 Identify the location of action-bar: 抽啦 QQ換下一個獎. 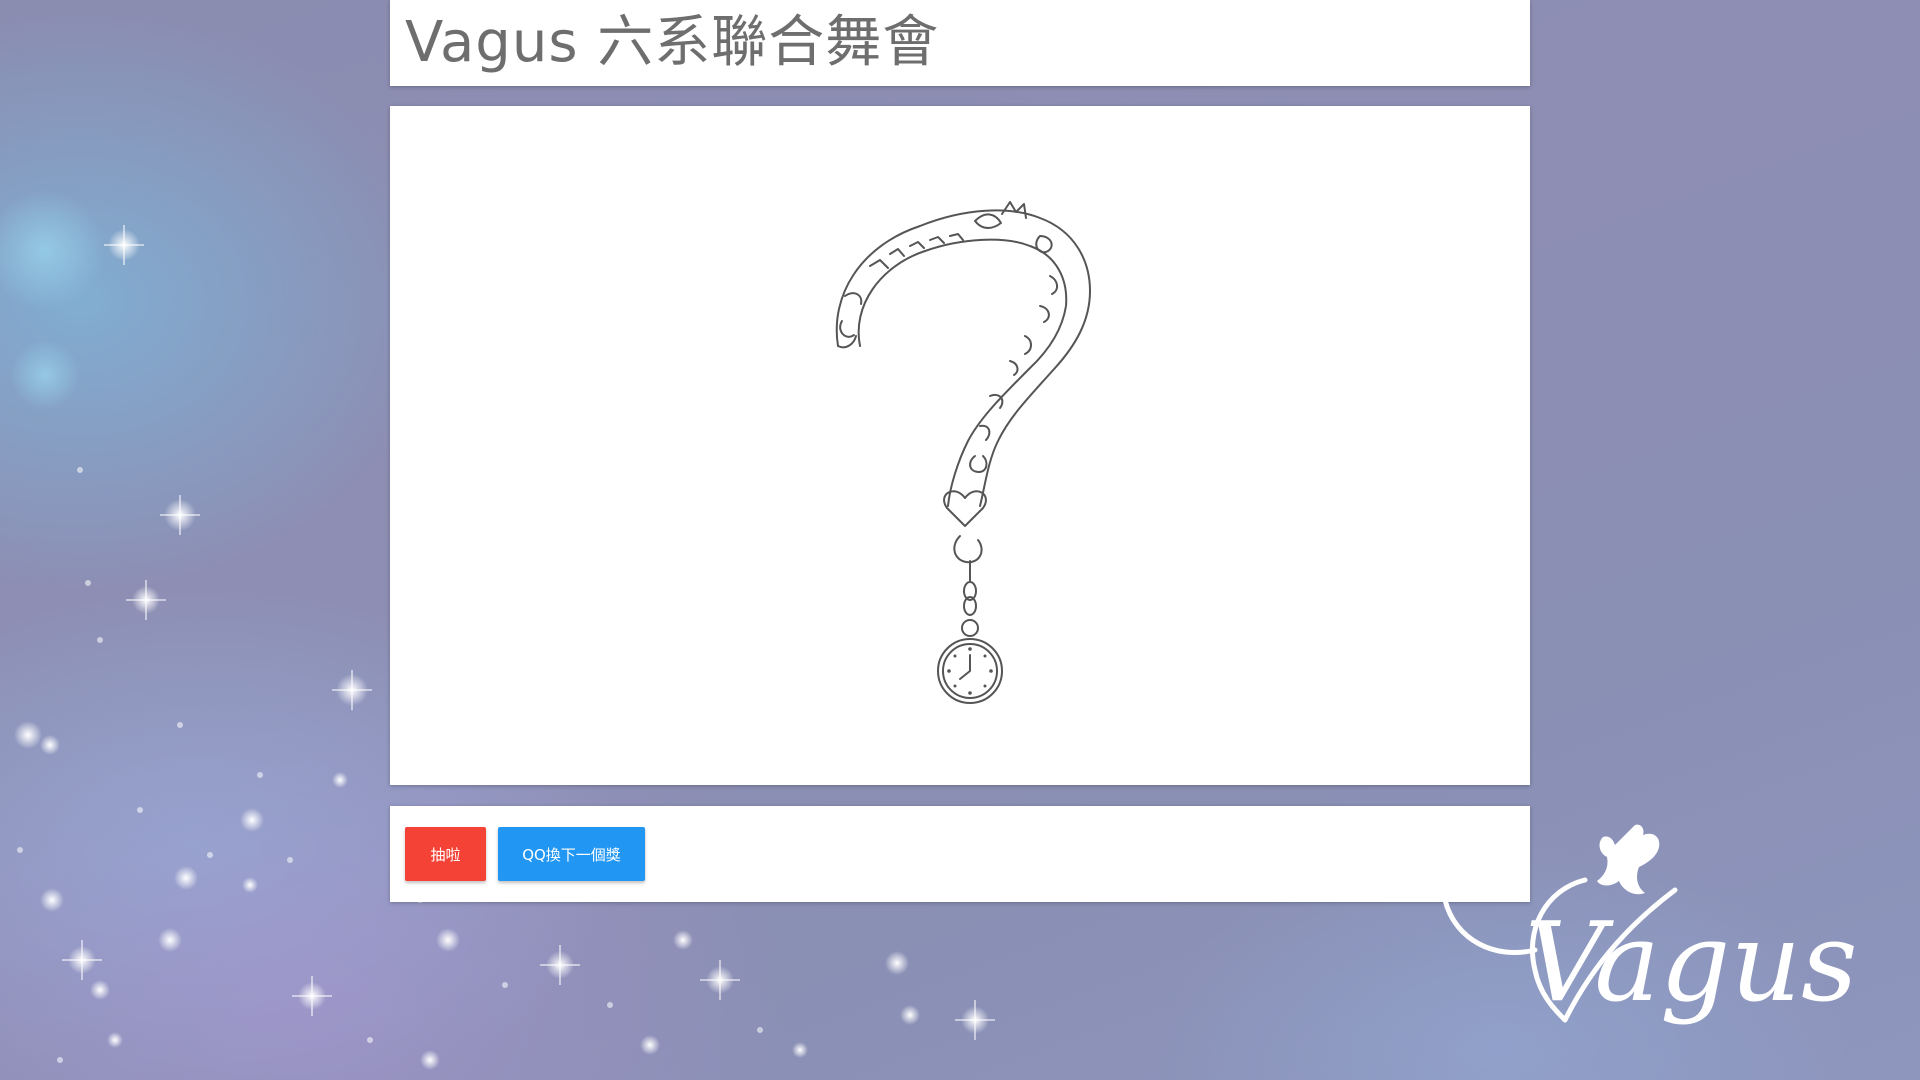
(960, 854).